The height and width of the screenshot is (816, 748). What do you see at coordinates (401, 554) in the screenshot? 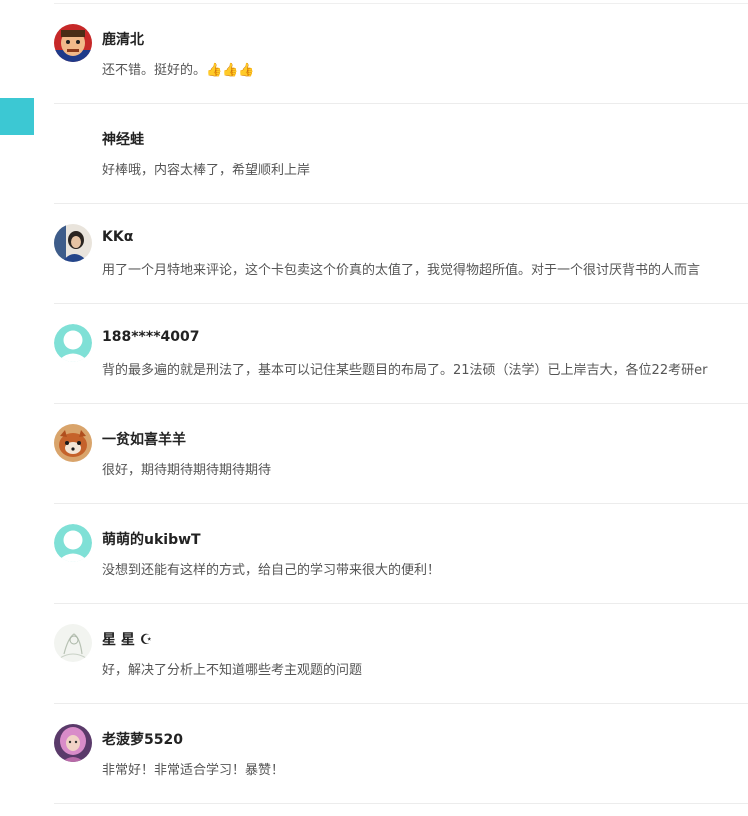
I see `comment-item: 萌萌的ukibwT 没想到还能有这样的方式，给自己的学习带来很大的便利！` at bounding box center [401, 554].